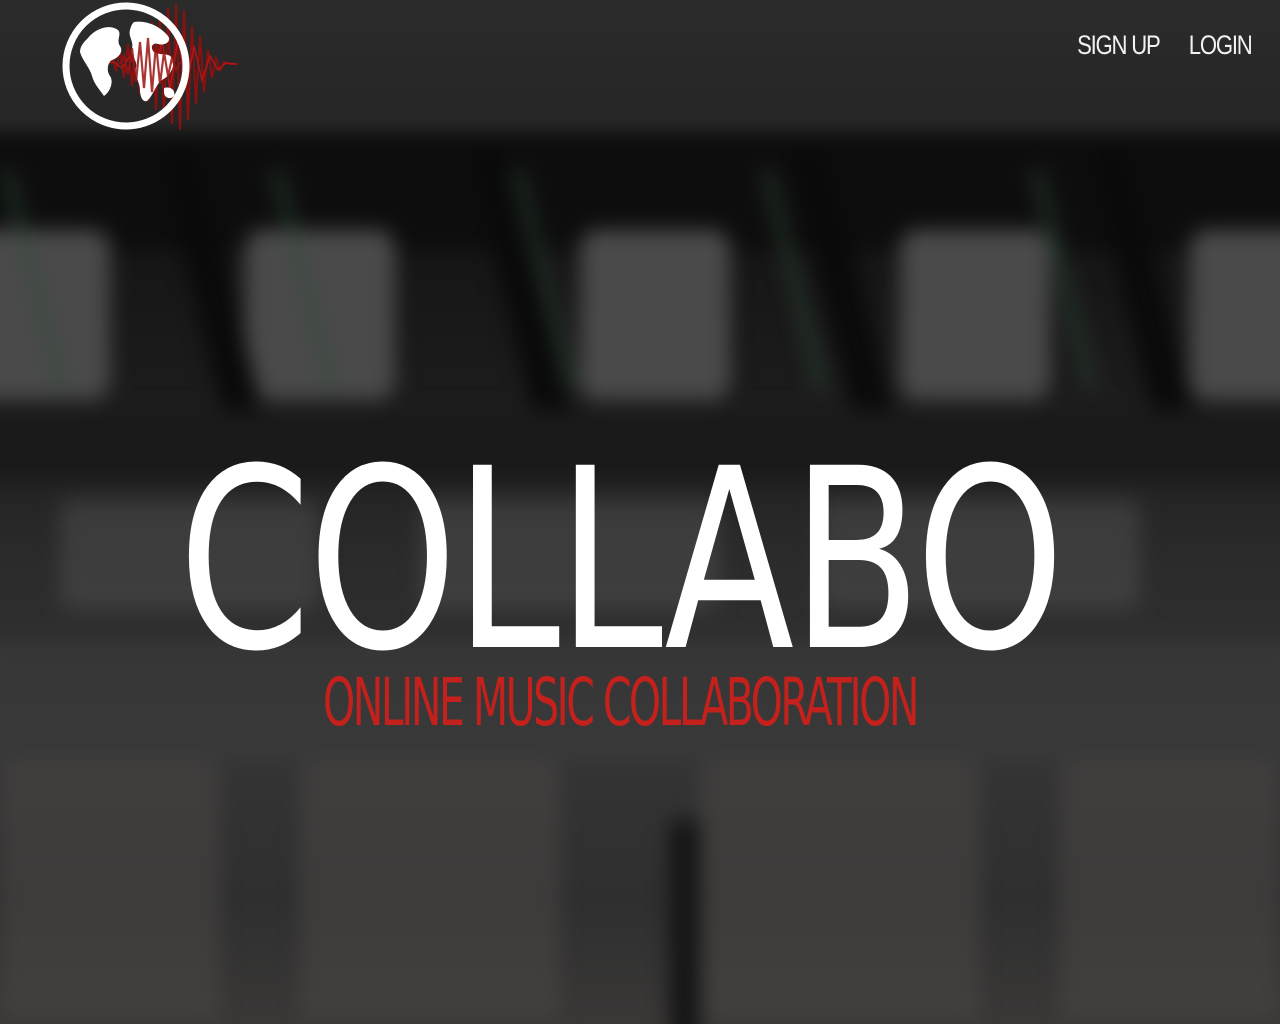  What do you see at coordinates (621, 702) in the screenshot?
I see `hero-subtitle: ONLINE MUSIC COLLABORATION` at bounding box center [621, 702].